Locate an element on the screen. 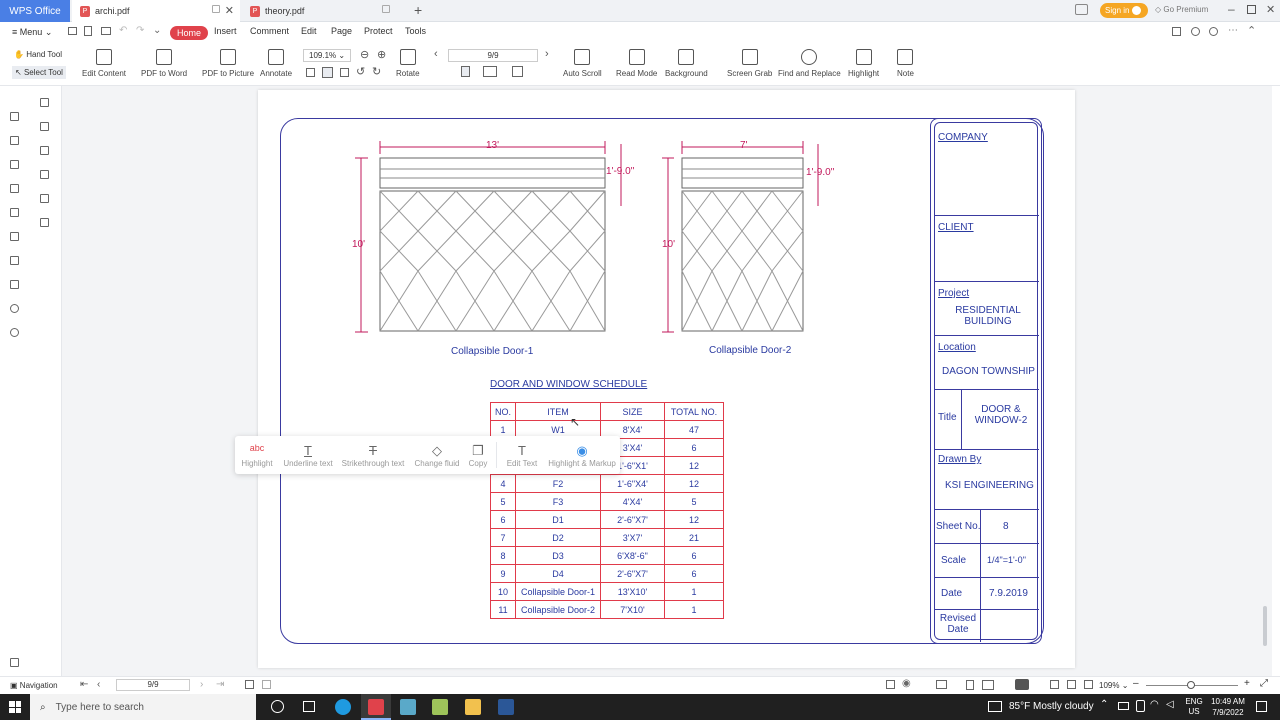 The height and width of the screenshot is (720, 1280). network-icon is located at coordinates (1123, 706).